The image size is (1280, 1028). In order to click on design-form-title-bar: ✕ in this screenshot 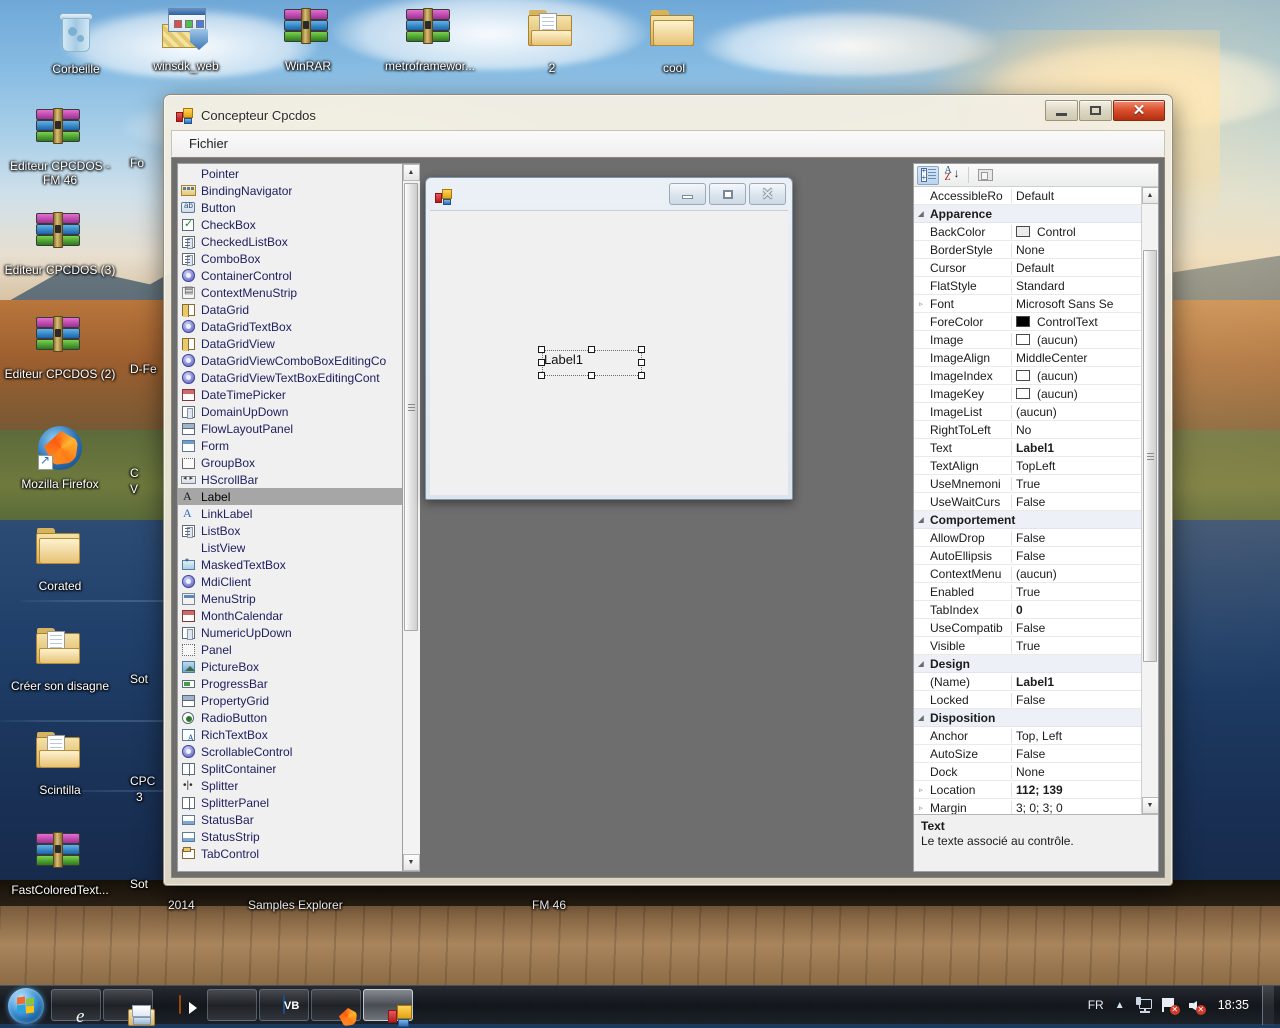, I will do `click(609, 196)`.